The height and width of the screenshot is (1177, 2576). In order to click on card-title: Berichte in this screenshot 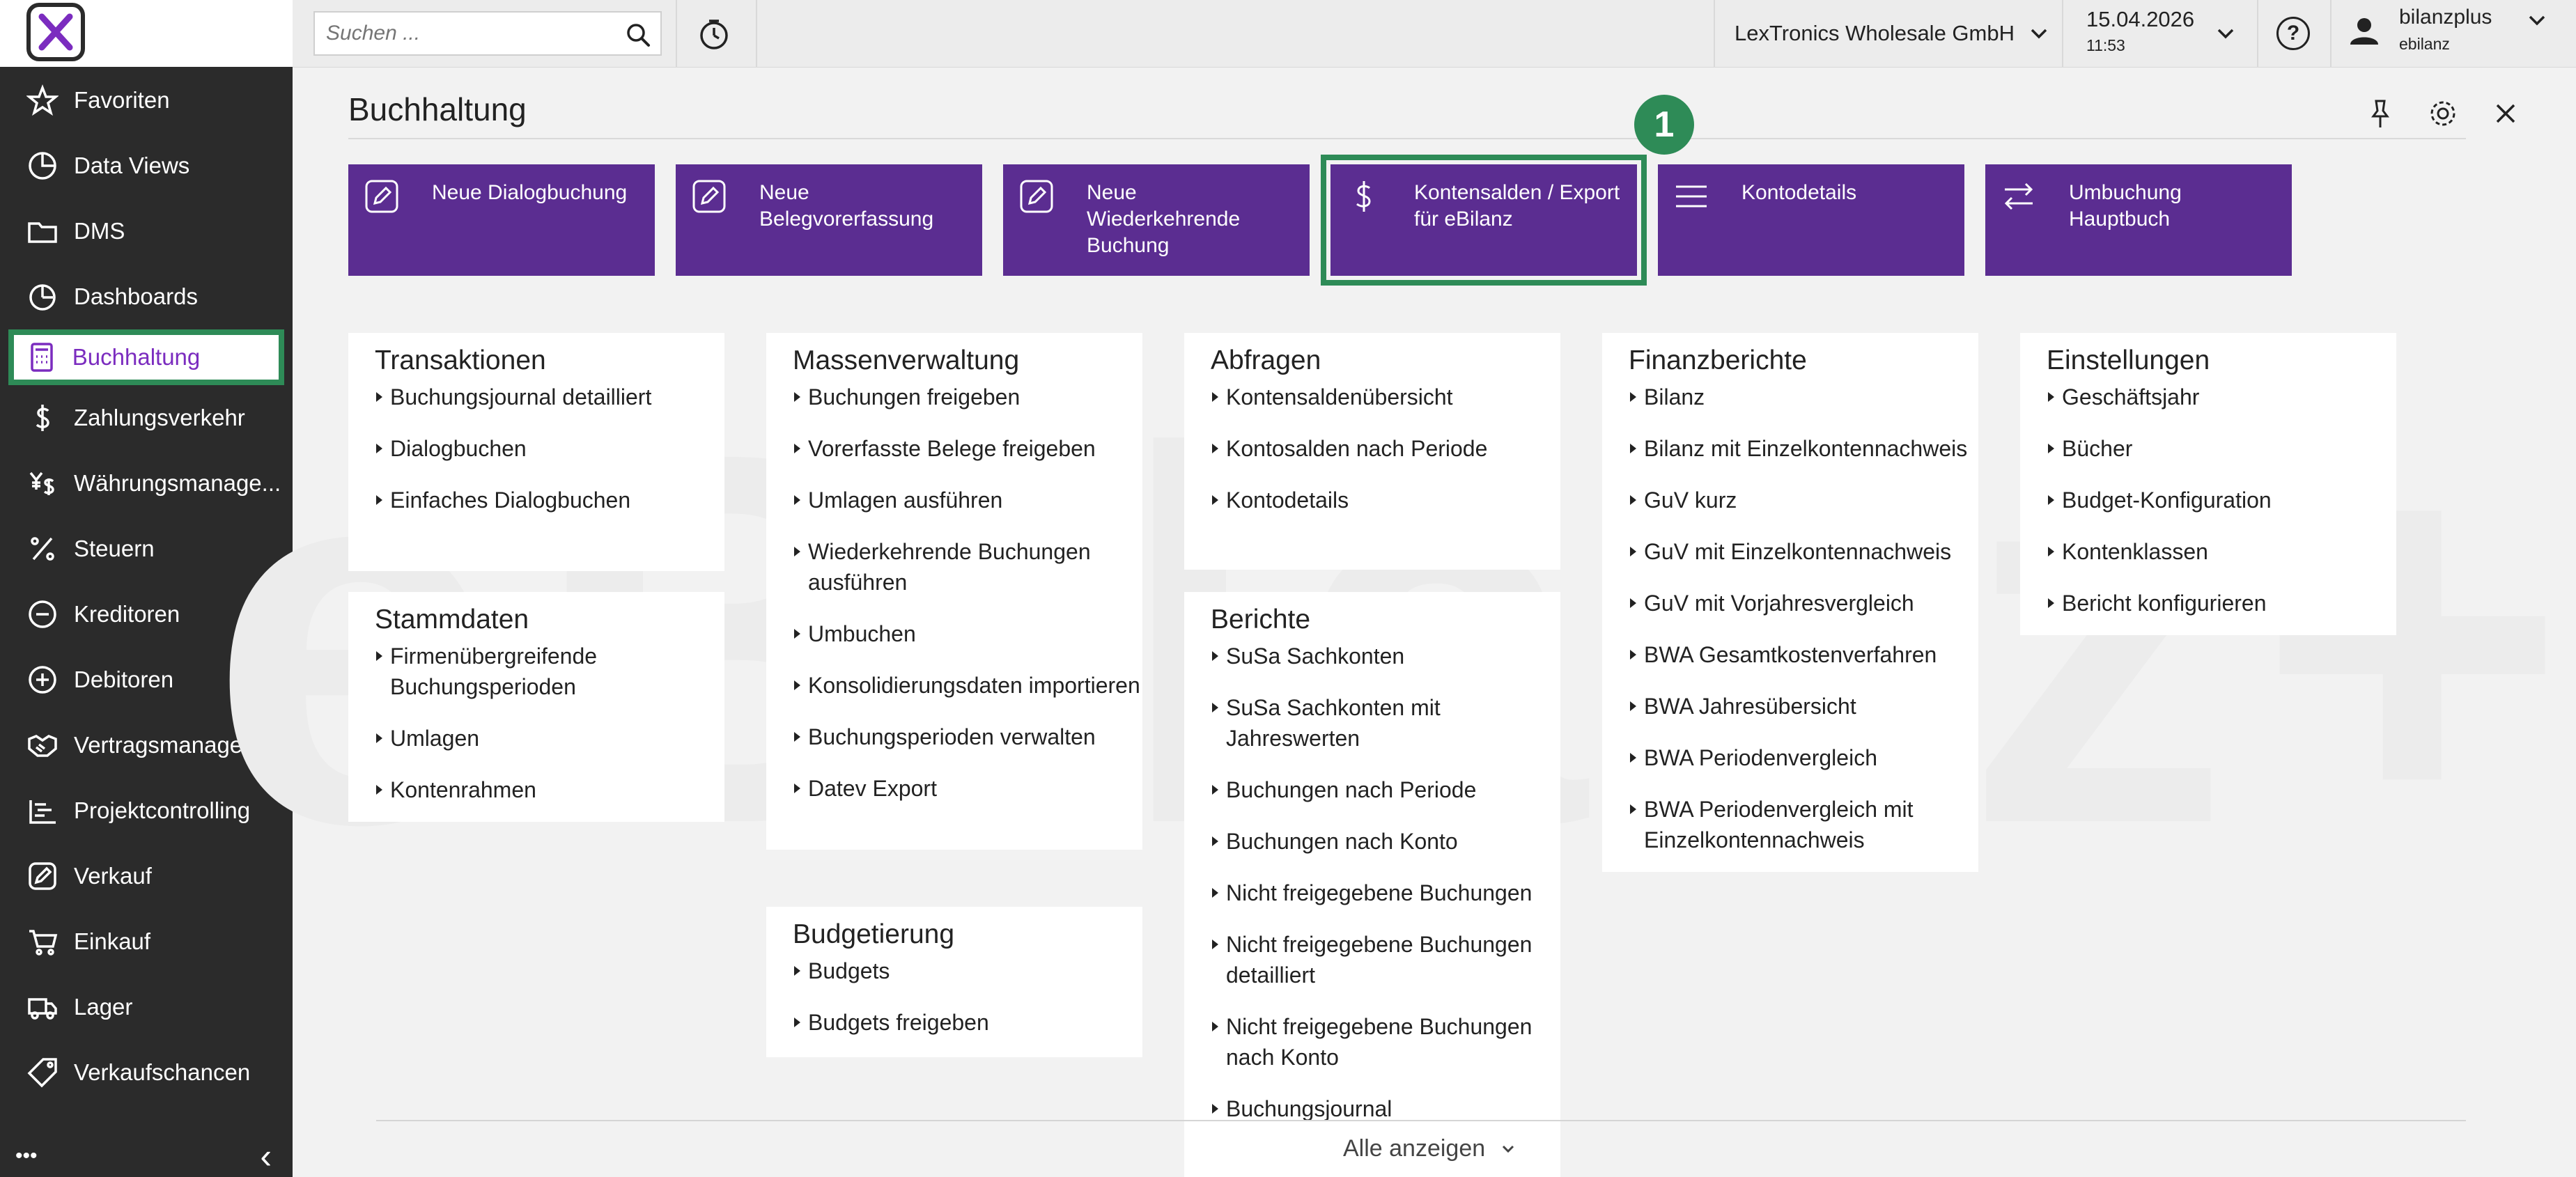, I will do `click(1261, 619)`.